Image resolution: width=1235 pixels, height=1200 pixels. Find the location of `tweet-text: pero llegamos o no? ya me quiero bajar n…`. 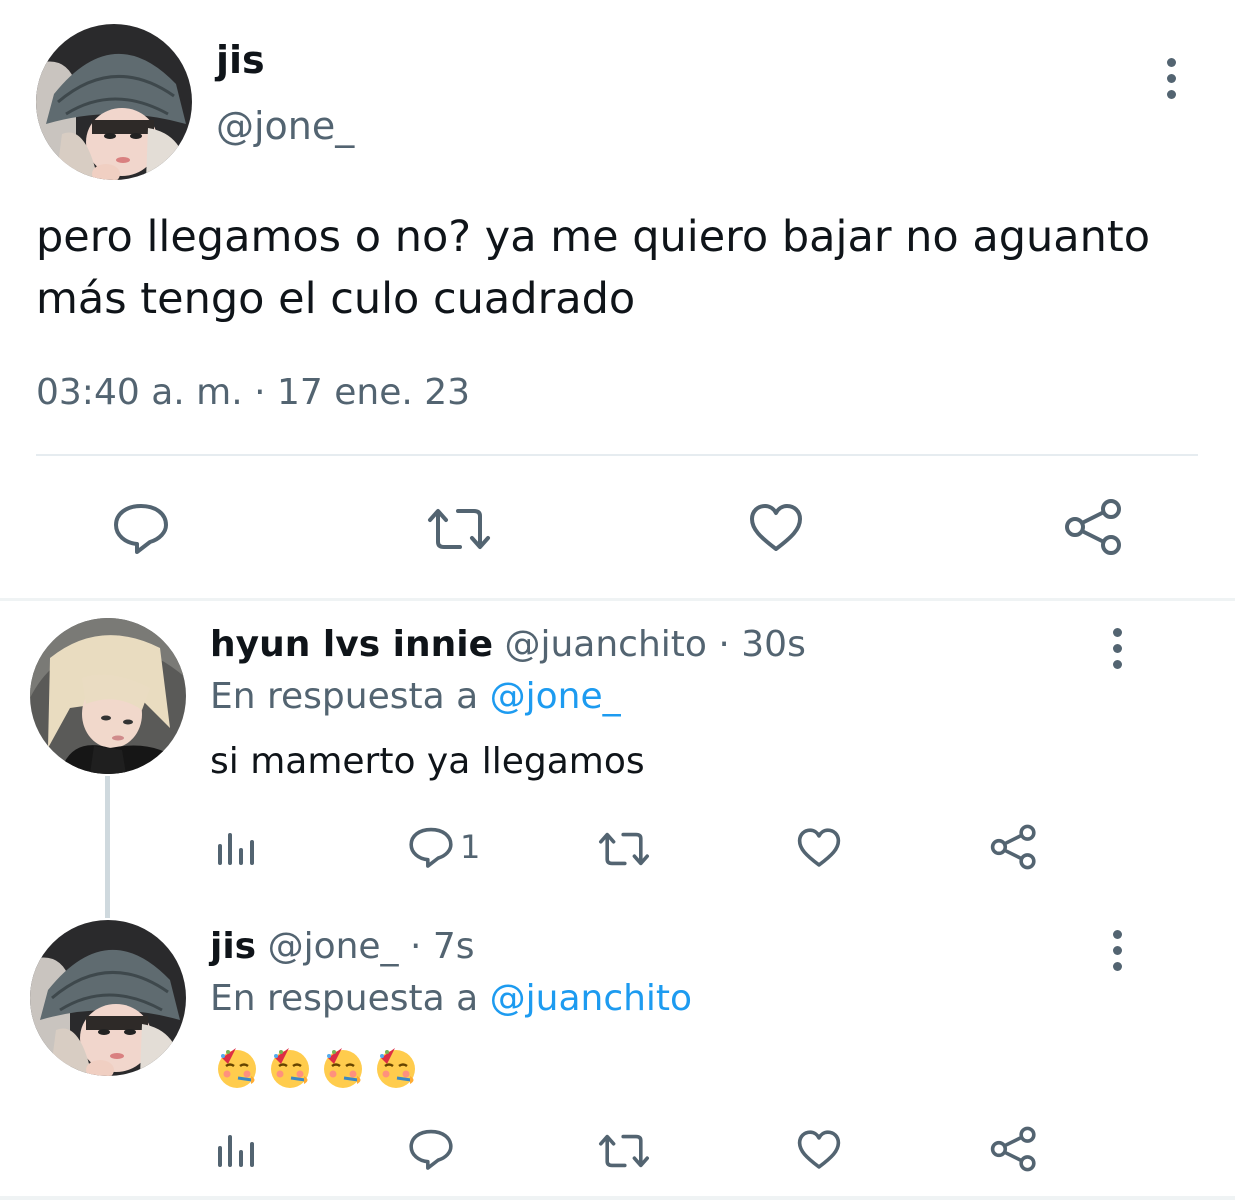

tweet-text: pero llegamos o no? ya me quiero bajar n… is located at coordinates (593, 268).